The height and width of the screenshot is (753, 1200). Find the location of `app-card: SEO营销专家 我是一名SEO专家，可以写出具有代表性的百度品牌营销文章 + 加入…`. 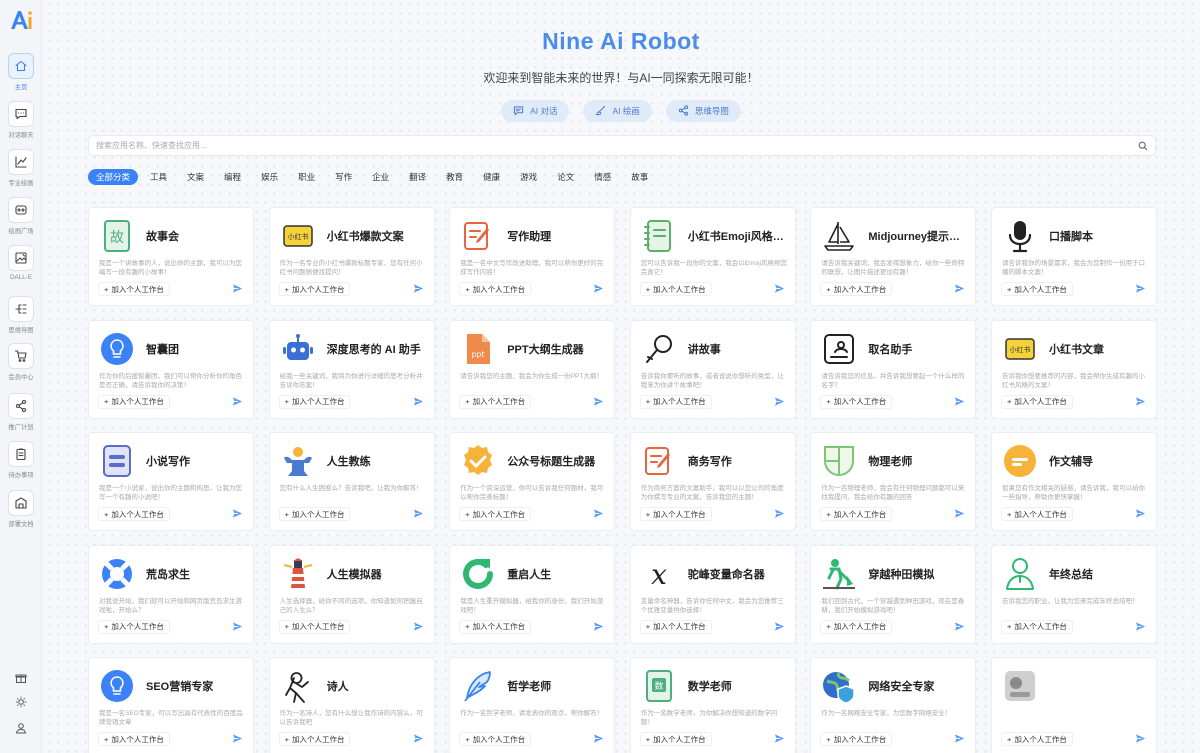

app-card: SEO营销专家 我是一名SEO专家，可以写出具有代表性的百度品牌营销文章 + 加入… is located at coordinates (171, 705).